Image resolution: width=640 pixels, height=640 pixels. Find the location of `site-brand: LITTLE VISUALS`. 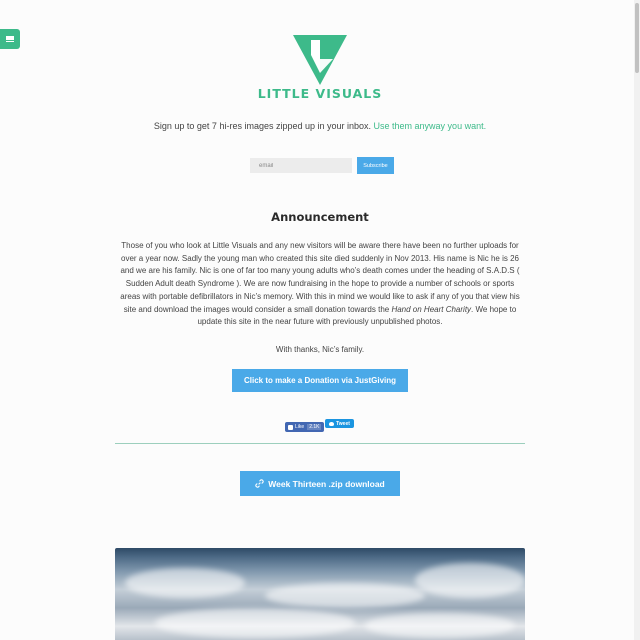

site-brand: LITTLE VISUALS is located at coordinates (320, 93).